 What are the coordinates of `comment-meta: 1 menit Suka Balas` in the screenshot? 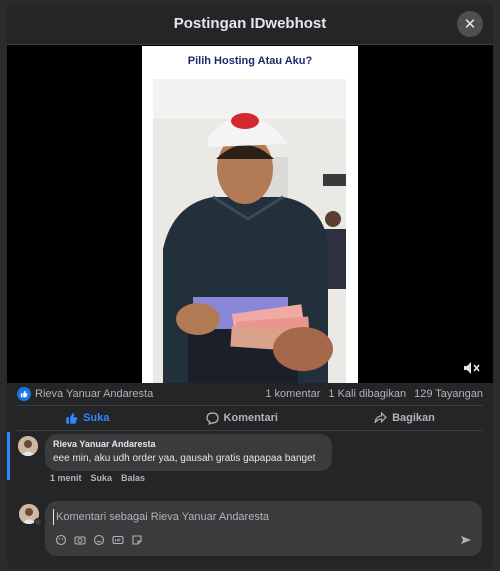 It's located at (97, 478).